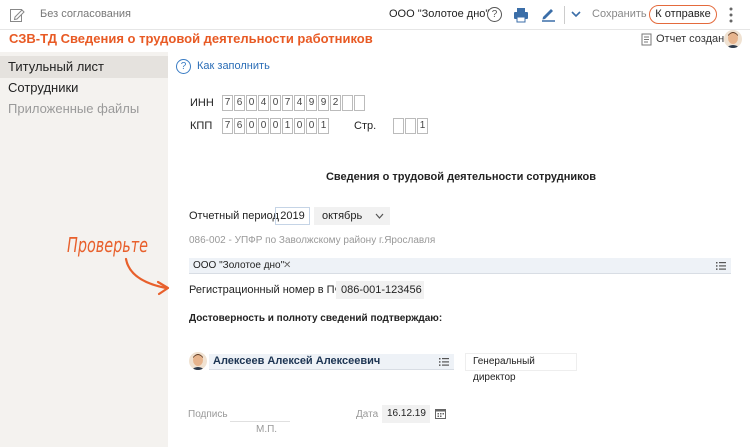  Describe the element at coordinates (439, 14) in the screenshot. I see `organization-name: ООО "Золотое дно"` at that location.